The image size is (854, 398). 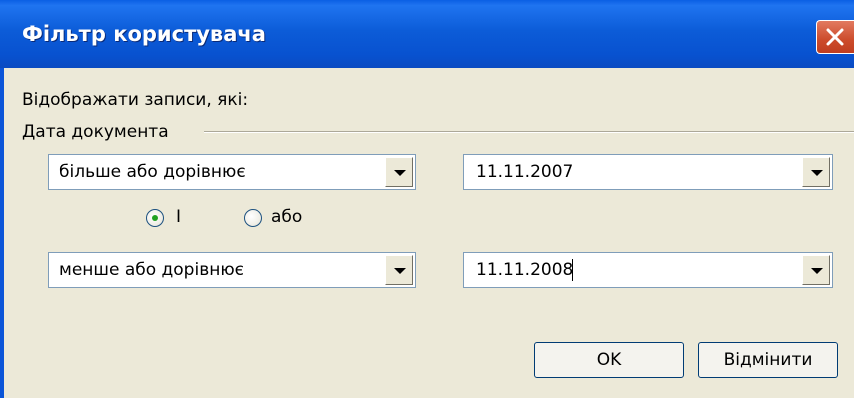 I want to click on dialog-heading: Відображати записи, які:, so click(x=135, y=100).